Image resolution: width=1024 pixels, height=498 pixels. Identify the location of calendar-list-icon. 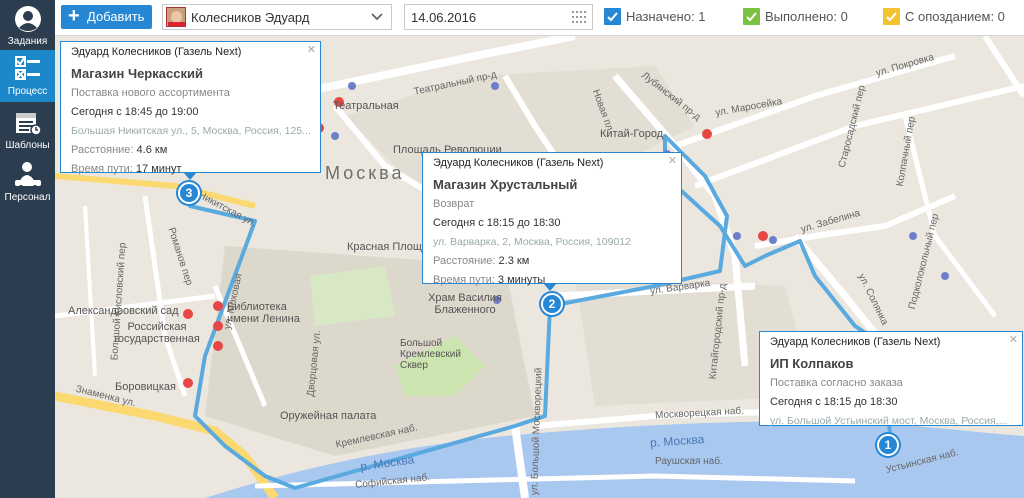
(28, 124).